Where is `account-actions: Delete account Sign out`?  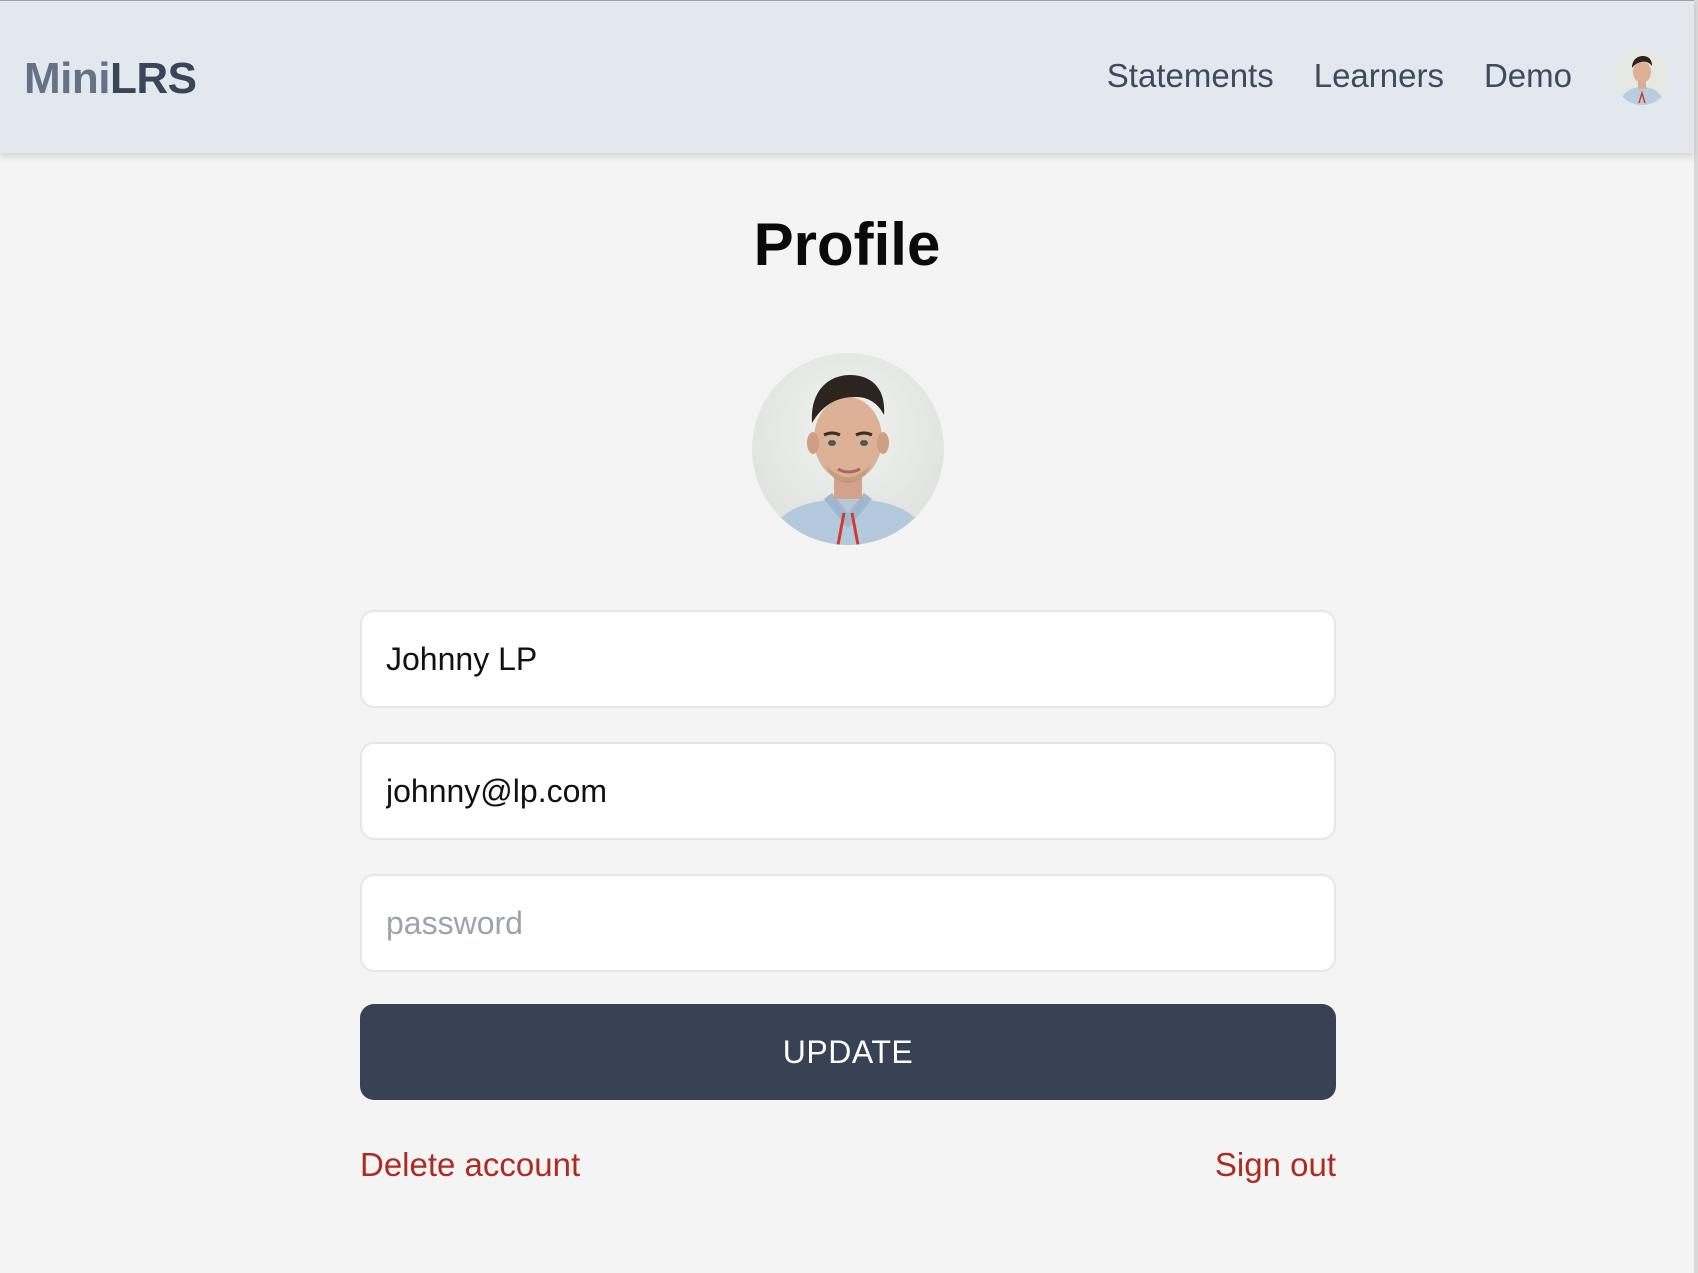 account-actions: Delete account Sign out is located at coordinates (848, 1165).